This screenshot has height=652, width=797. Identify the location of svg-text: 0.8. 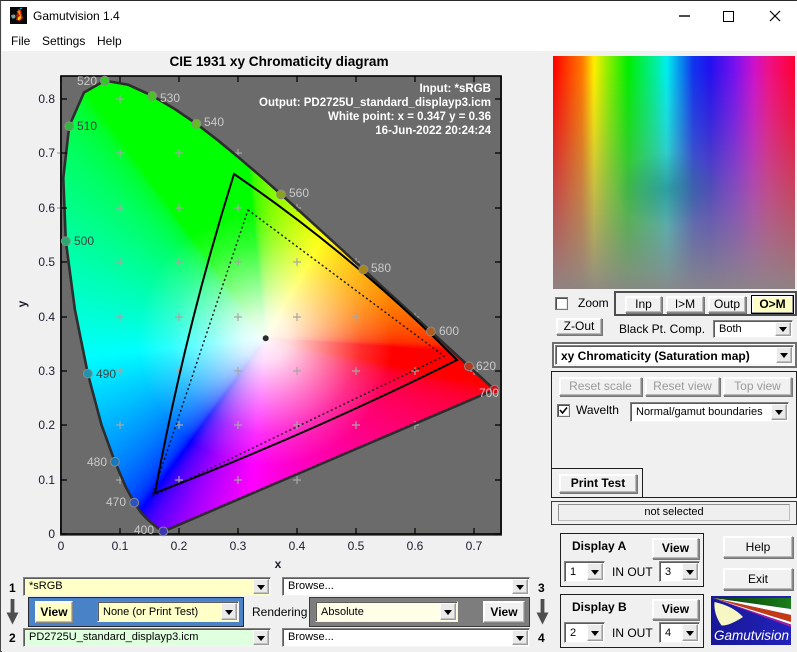
(46, 99).